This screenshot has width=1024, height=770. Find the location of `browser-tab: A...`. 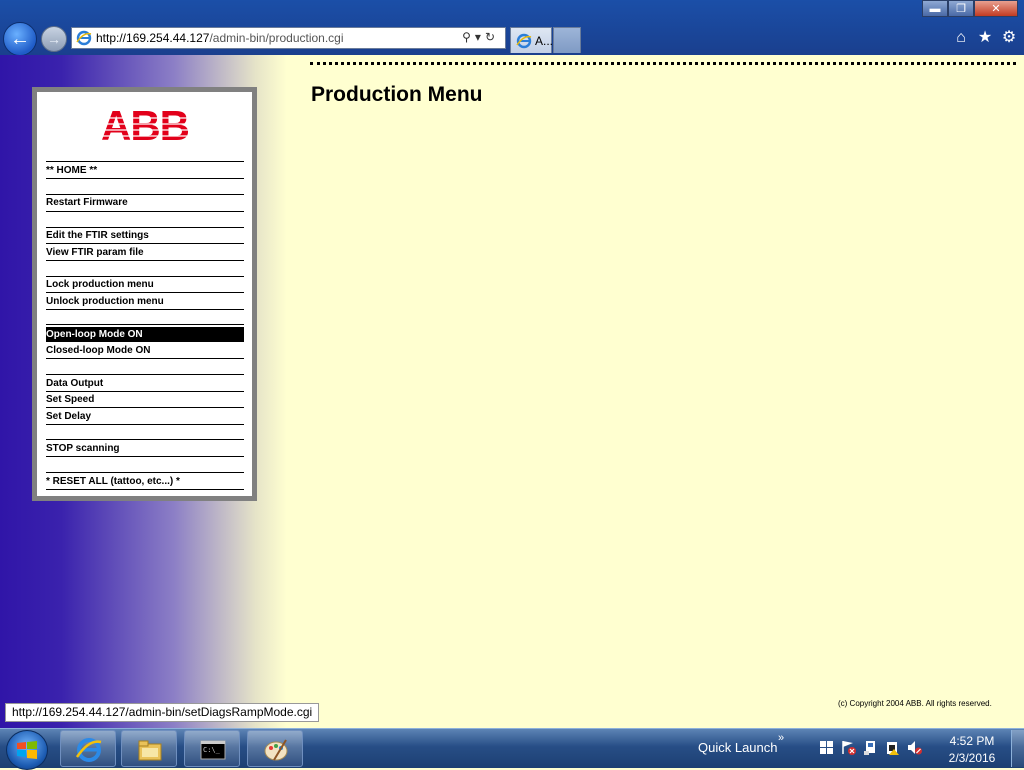

browser-tab: A... is located at coordinates (532, 40).